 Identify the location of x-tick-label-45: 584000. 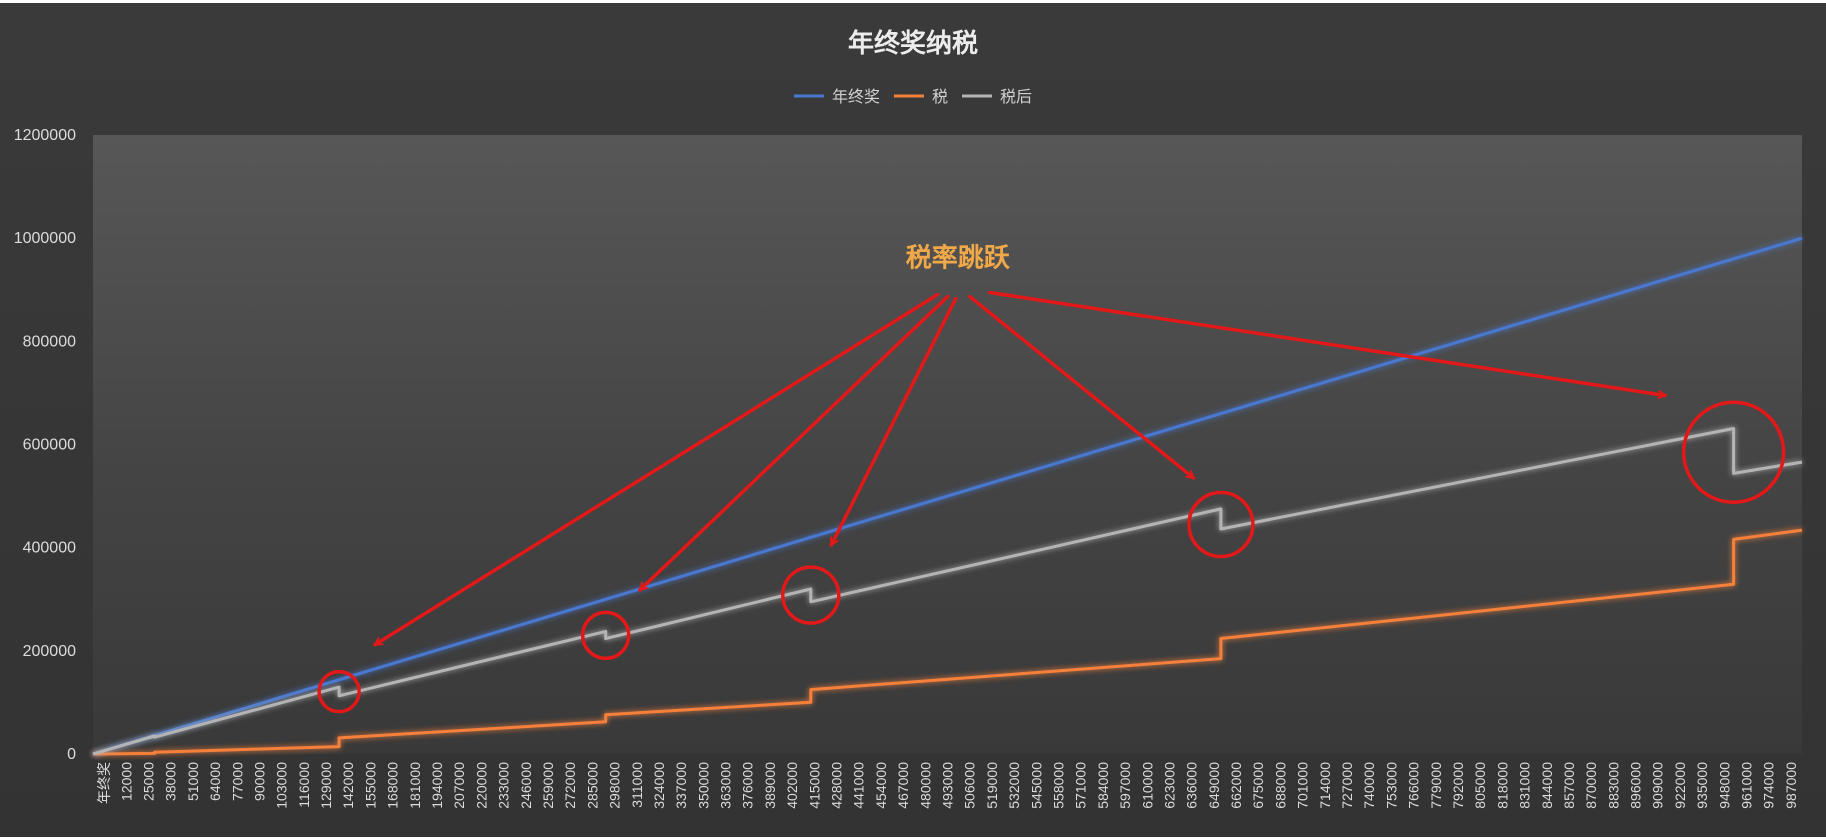
(1103, 785).